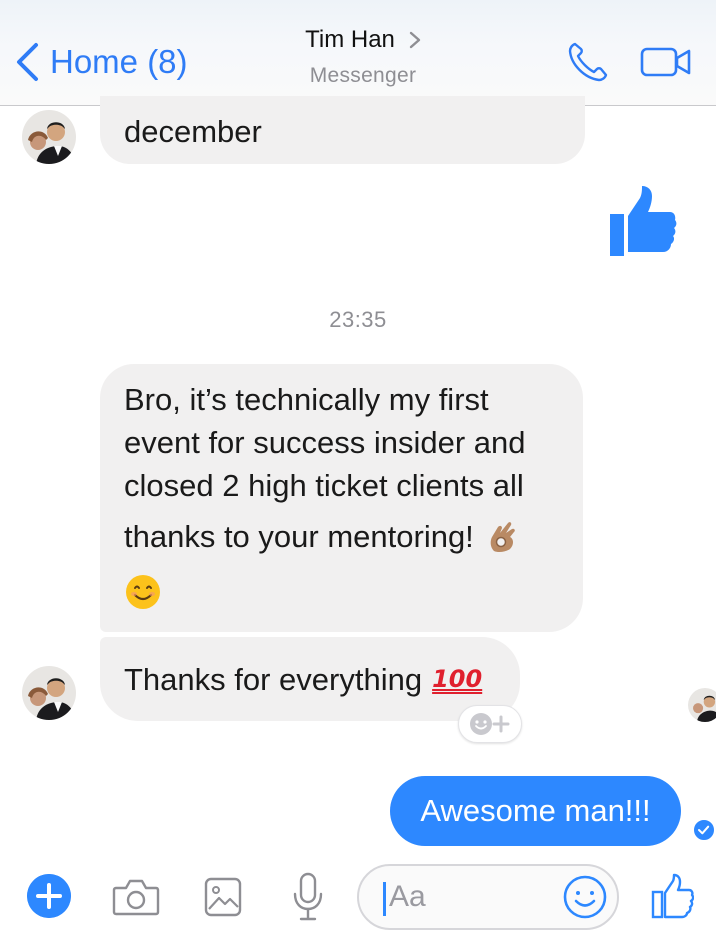 Image resolution: width=716 pixels, height=948 pixels. What do you see at coordinates (502, 537) in the screenshot?
I see `ok-hand-emoji-icon` at bounding box center [502, 537].